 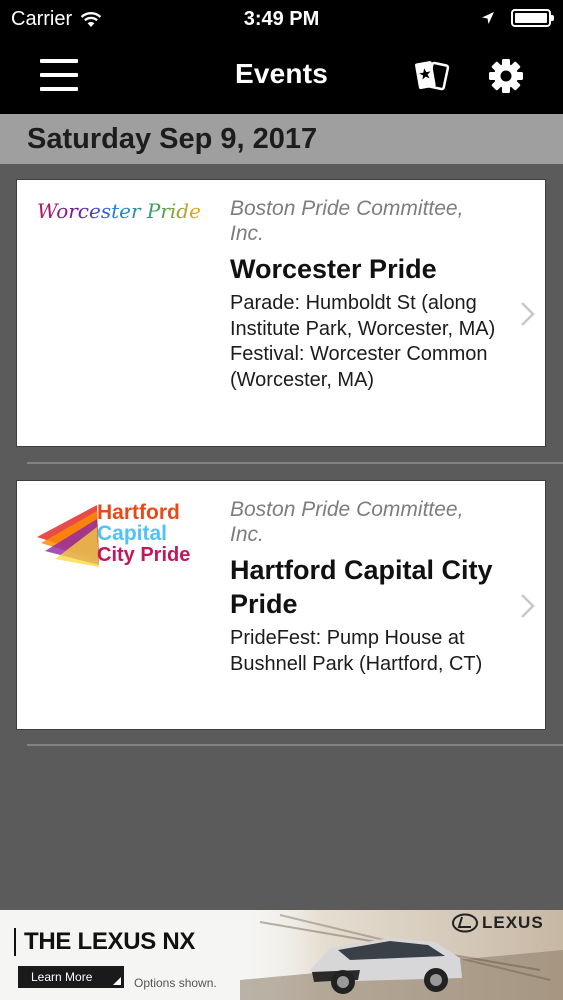 I want to click on svg-text: Capital, so click(x=132, y=533).